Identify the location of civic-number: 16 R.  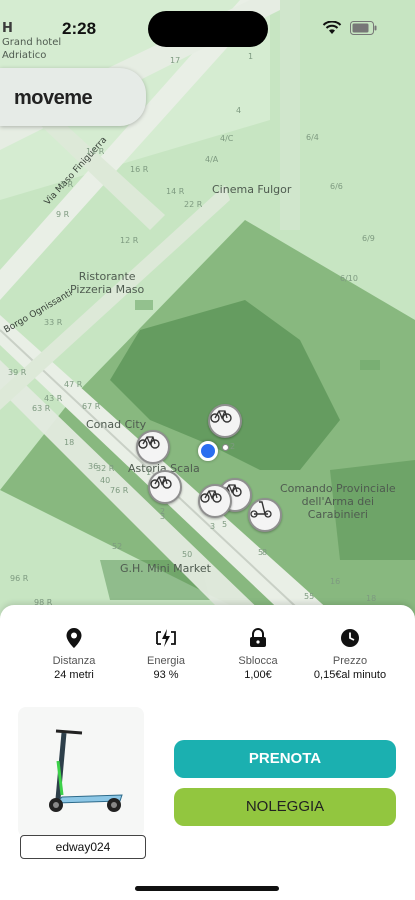
(139, 169).